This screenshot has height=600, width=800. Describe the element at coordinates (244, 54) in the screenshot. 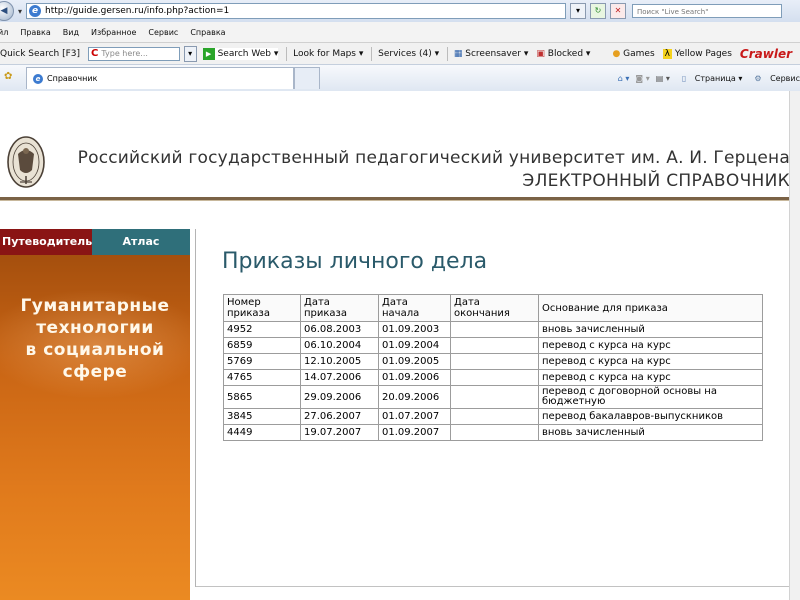

I see `search-web-label: Search Web` at that location.